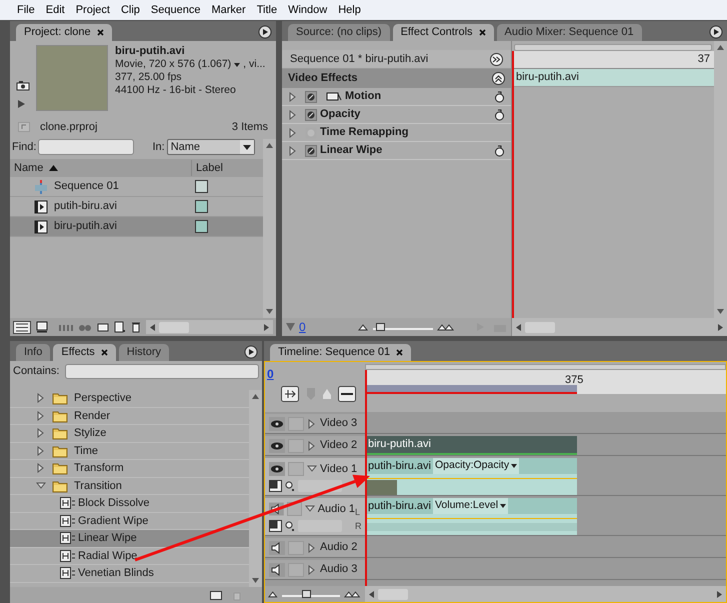 The image size is (727, 603). What do you see at coordinates (129, 486) in the screenshot?
I see `effect-folder: Transition` at bounding box center [129, 486].